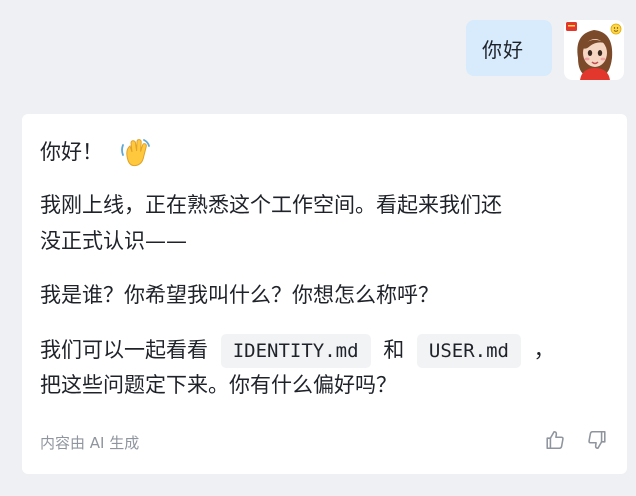  I want to click on paragraph-3-suffix: ，, so click(544, 350).